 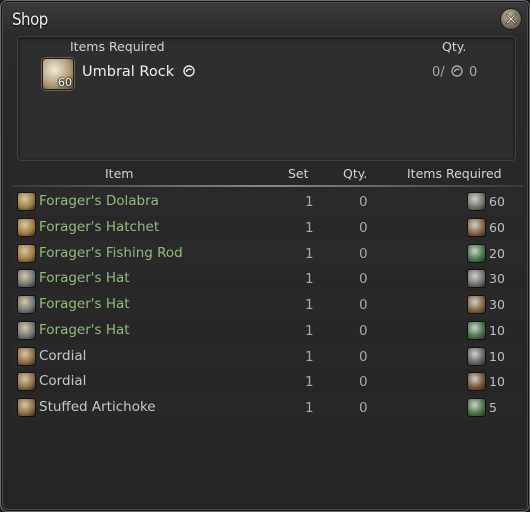 I want to click on umbral-rock-icon: 60, so click(x=58, y=74).